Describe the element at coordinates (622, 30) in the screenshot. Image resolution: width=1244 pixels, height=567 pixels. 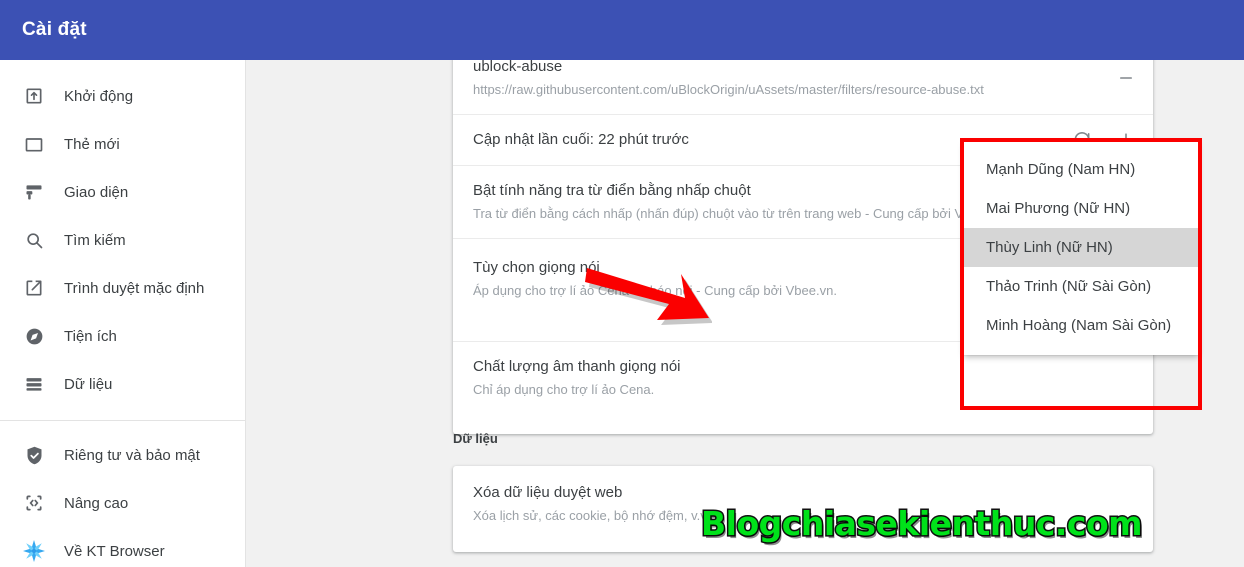
I see `app-bar: Cài đặt` at that location.